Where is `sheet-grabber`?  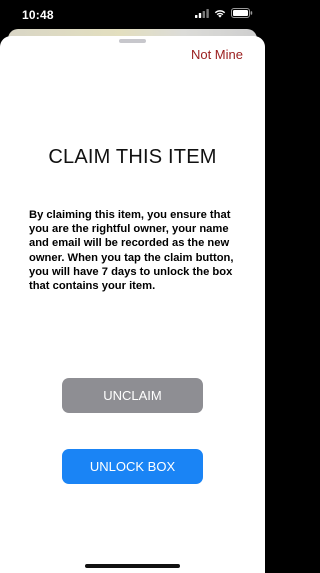
sheet-grabber is located at coordinates (132, 41).